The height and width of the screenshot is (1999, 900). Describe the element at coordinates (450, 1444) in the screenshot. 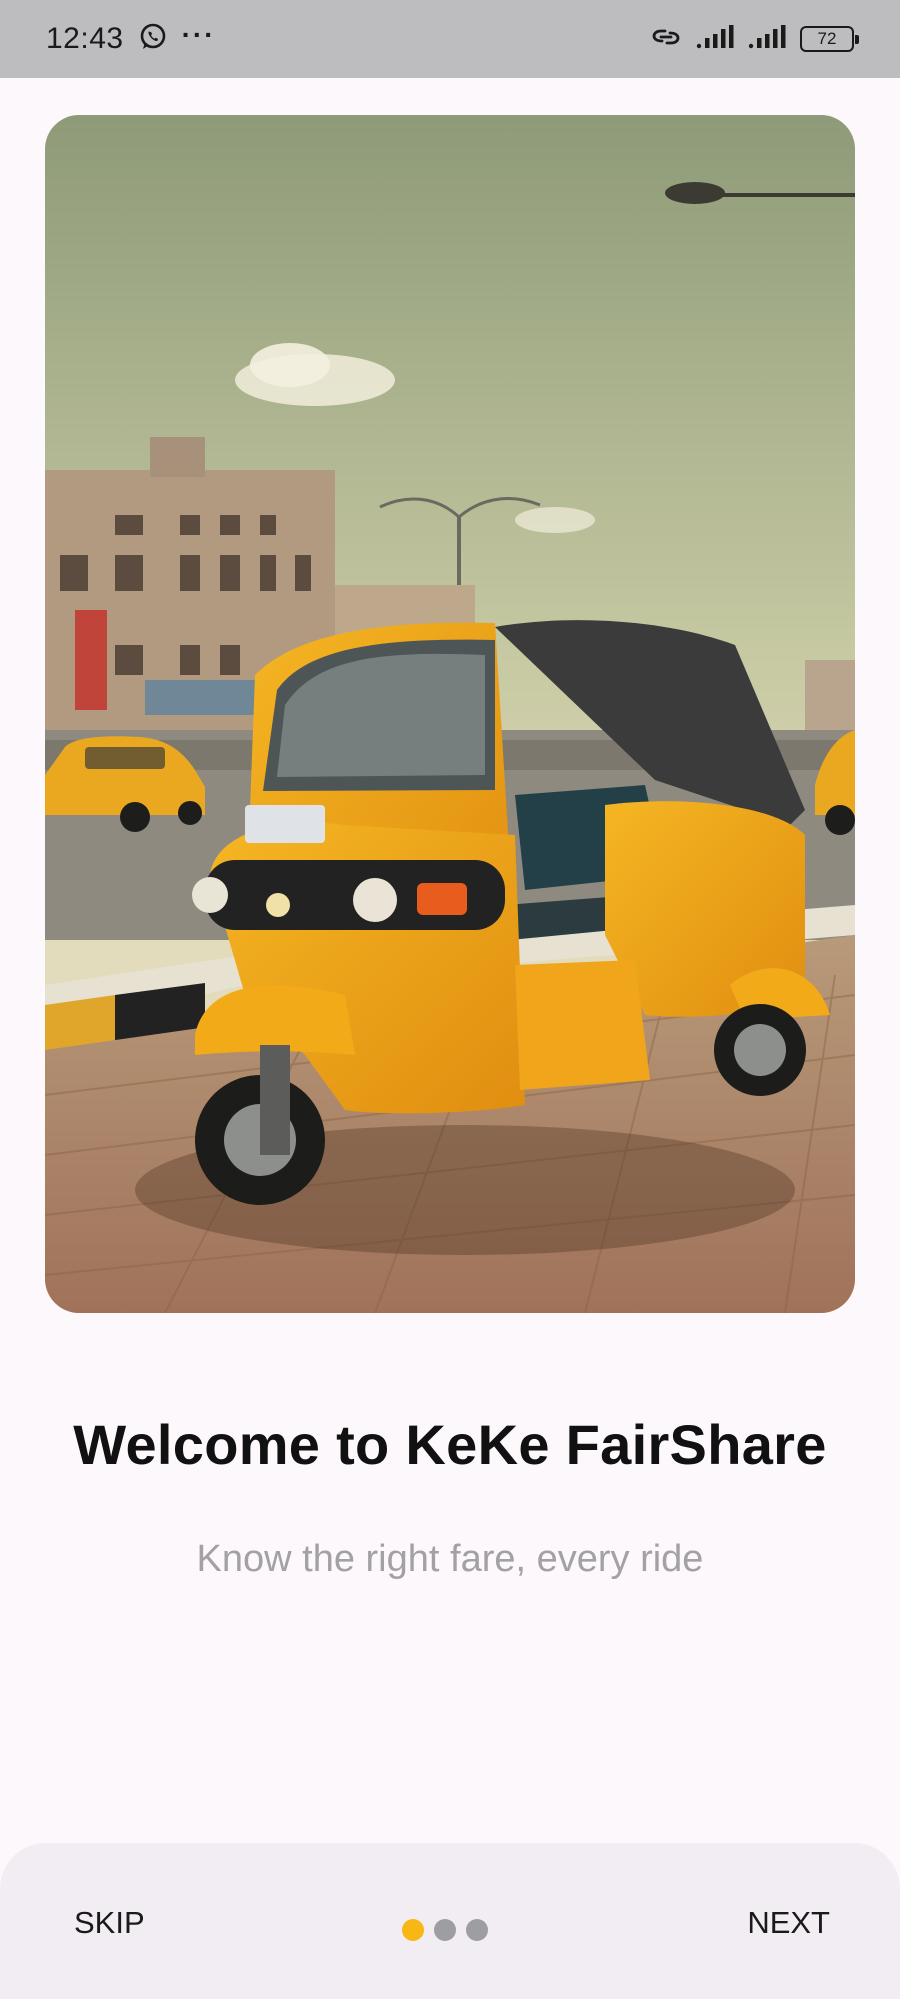

I see `onboarding-title: Welcome to KeKe FairShare` at that location.